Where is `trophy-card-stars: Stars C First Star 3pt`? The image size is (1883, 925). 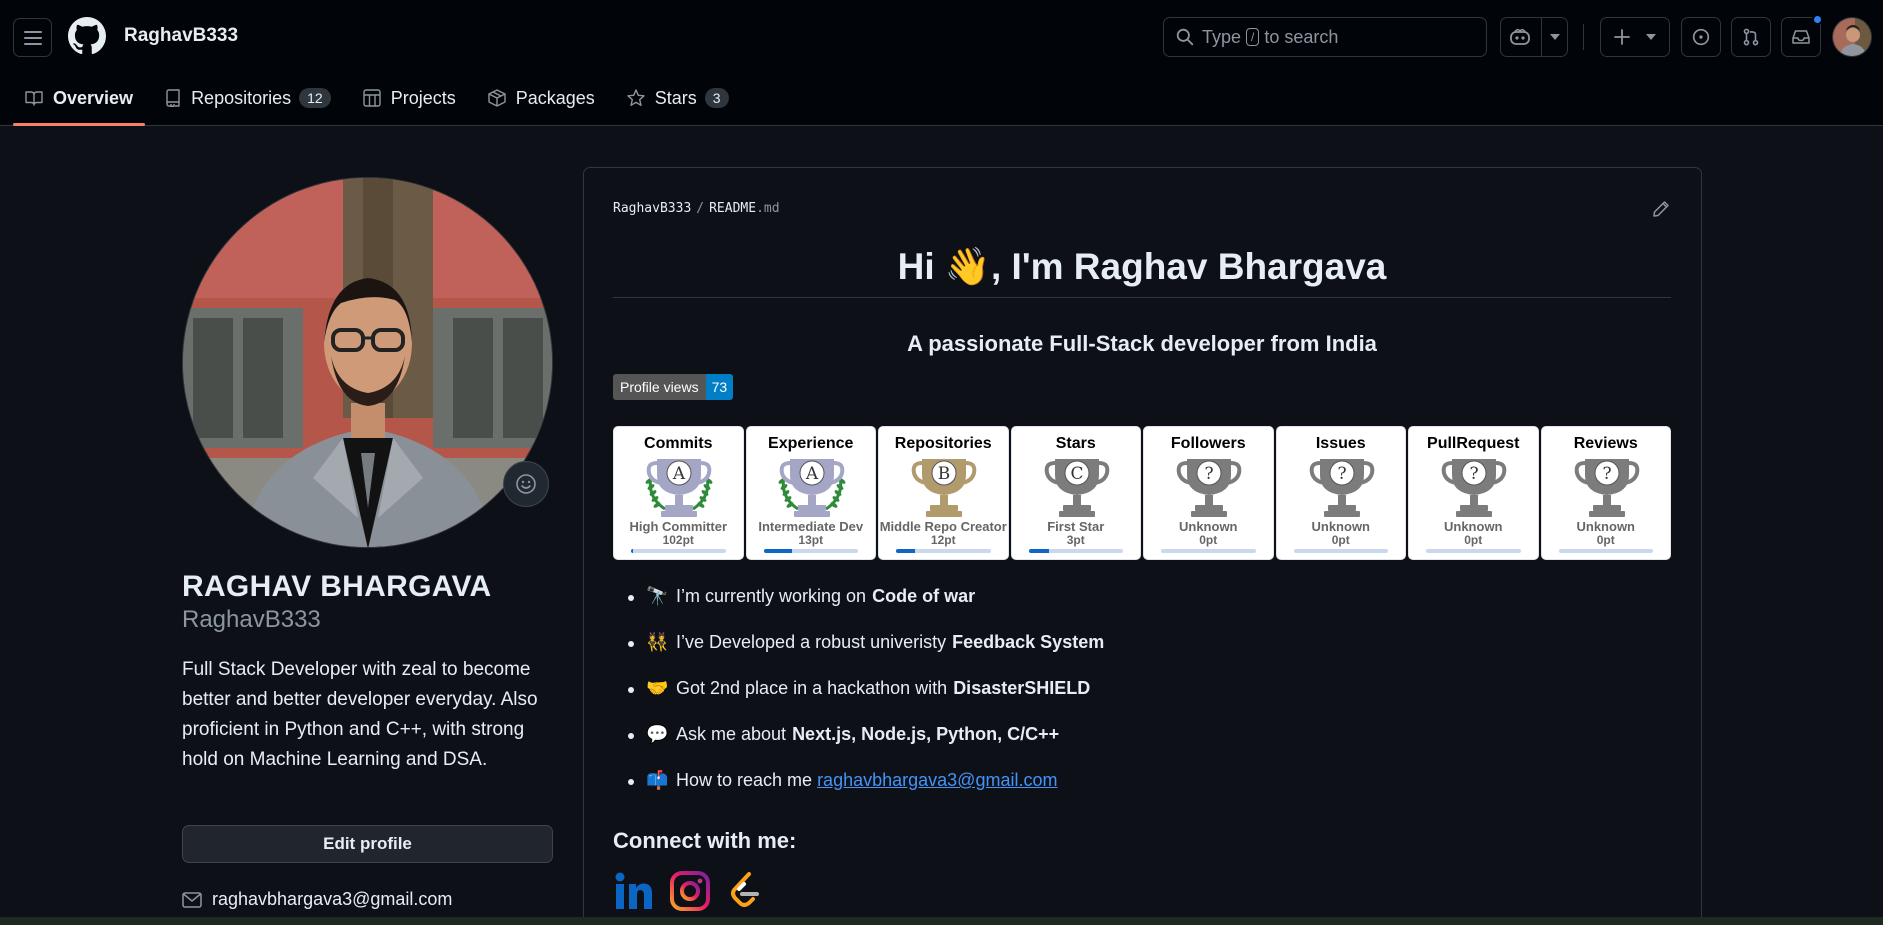 trophy-card-stars: Stars C First Star 3pt is located at coordinates (1075, 493).